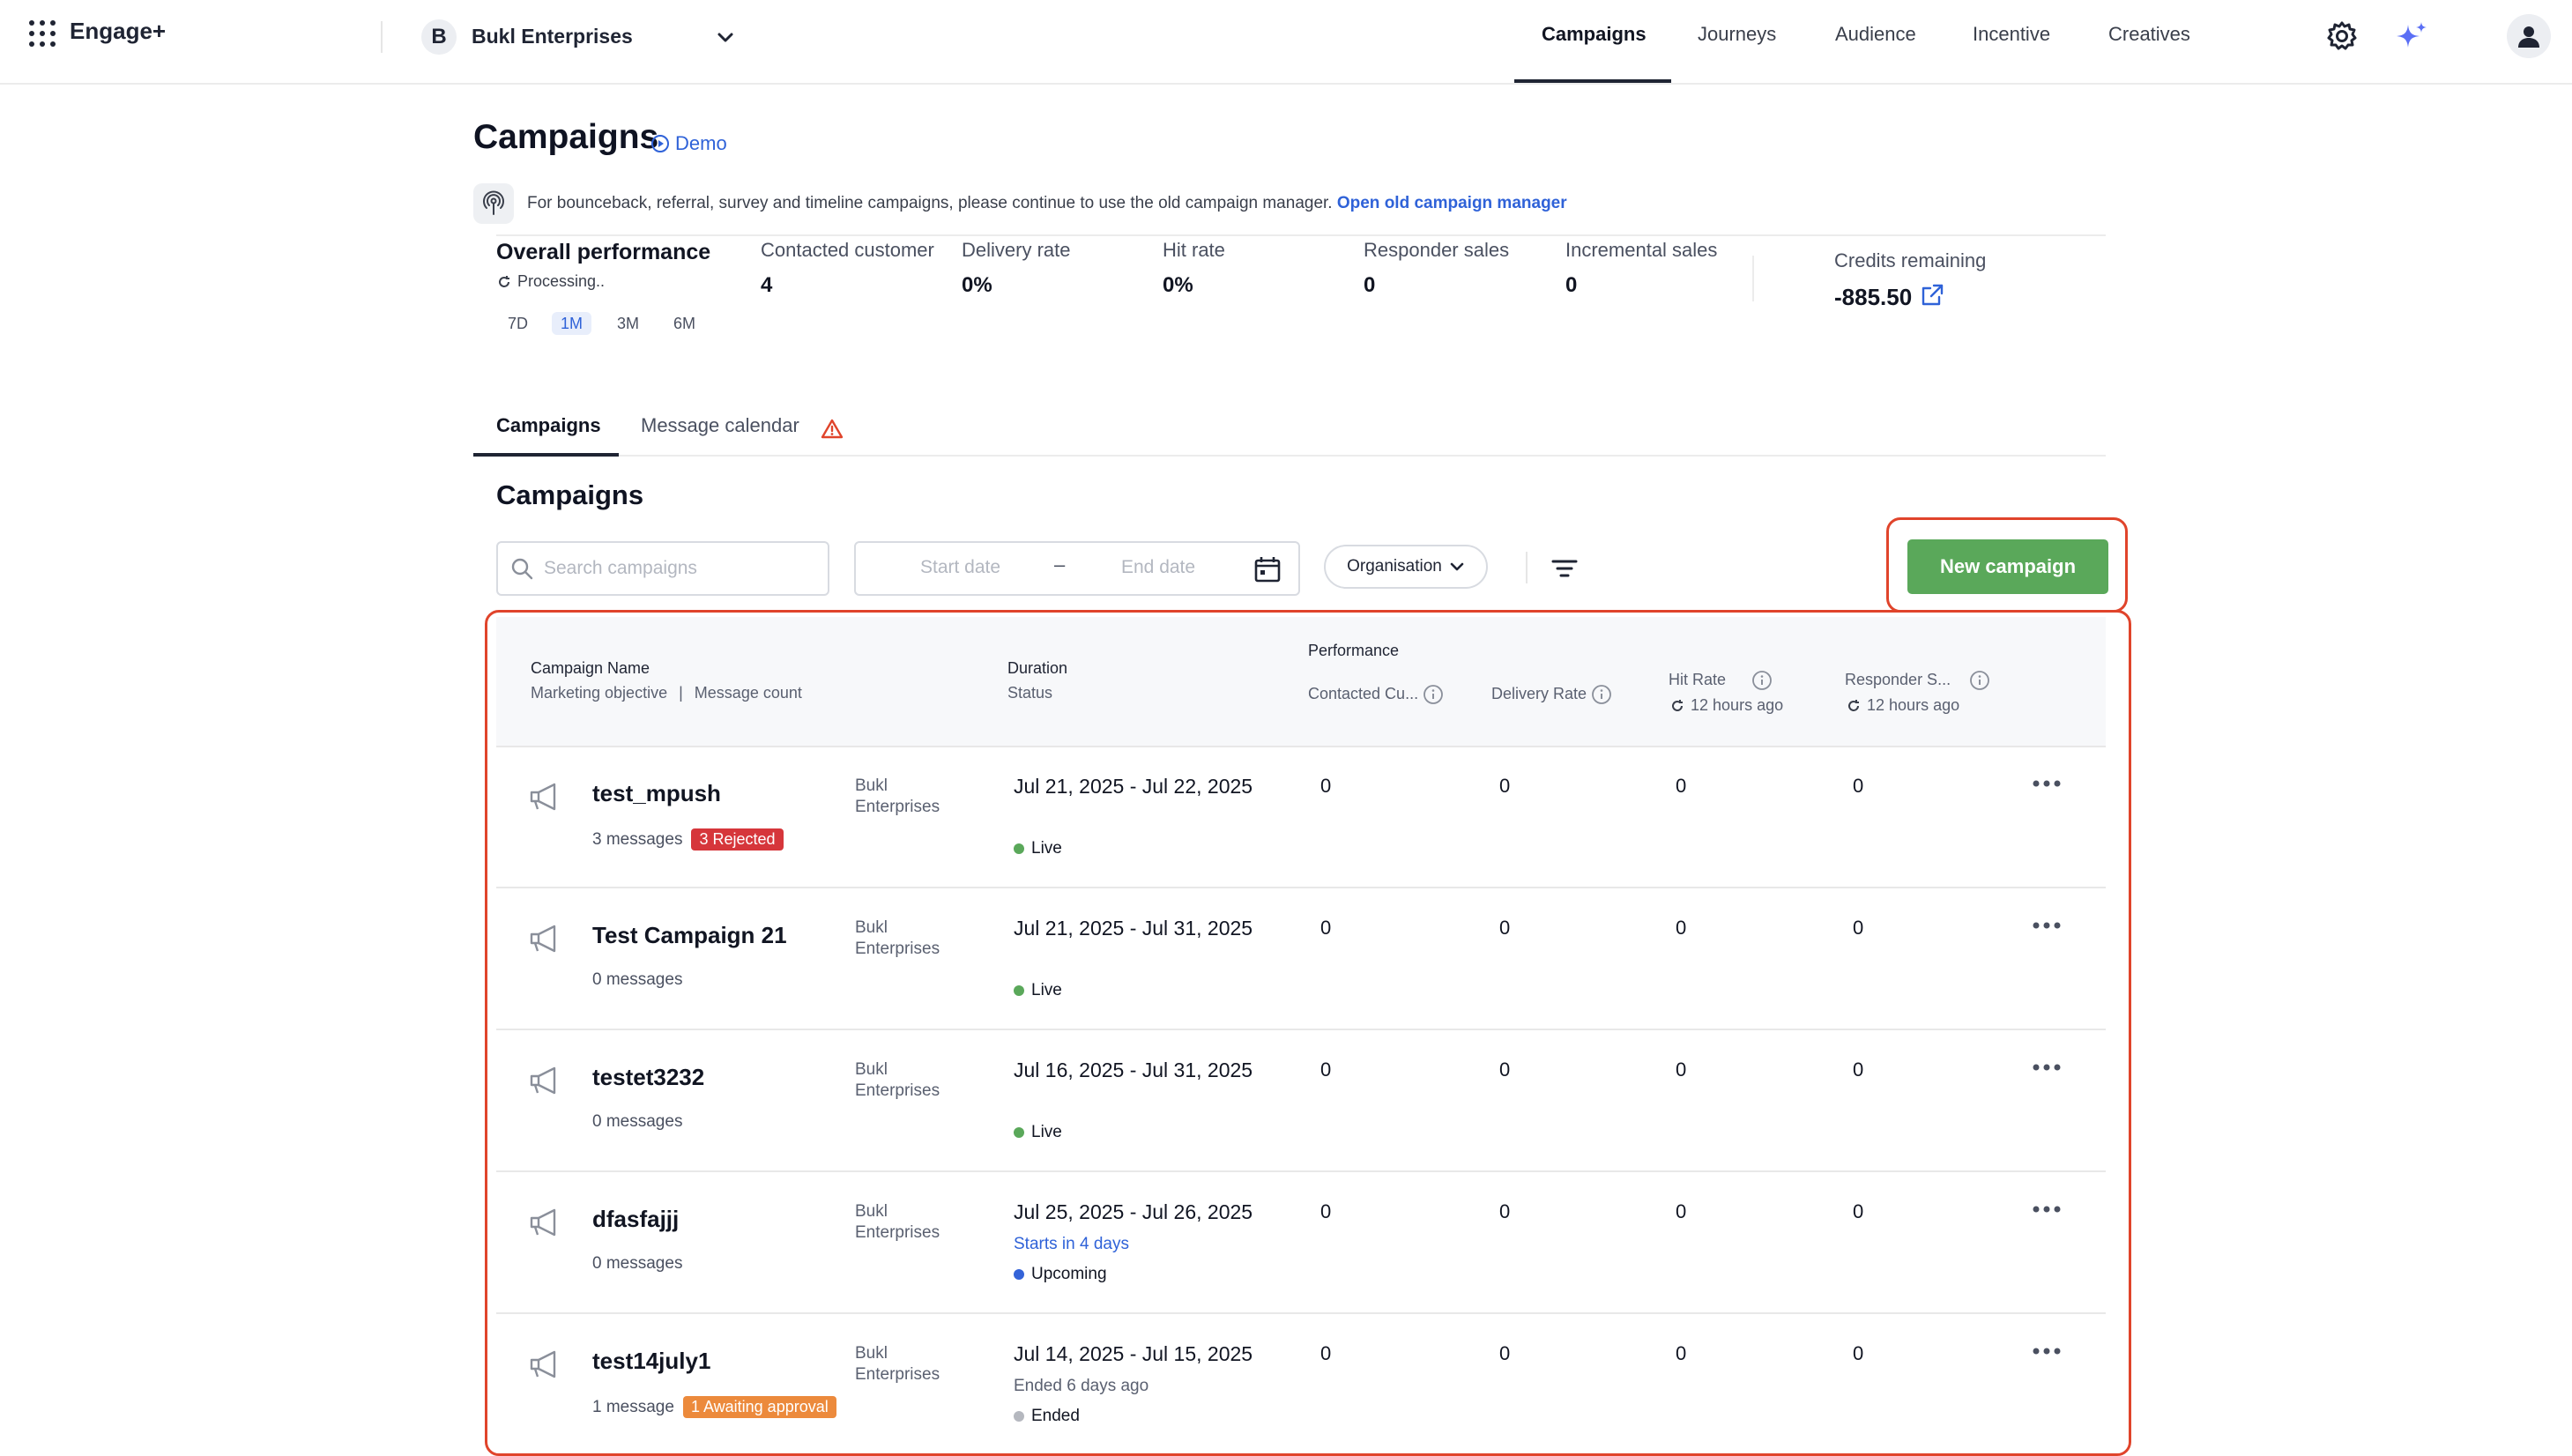 This screenshot has height=1456, width=2572. Describe the element at coordinates (572, 323) in the screenshot. I see `range-1m-button: 1M` at that location.